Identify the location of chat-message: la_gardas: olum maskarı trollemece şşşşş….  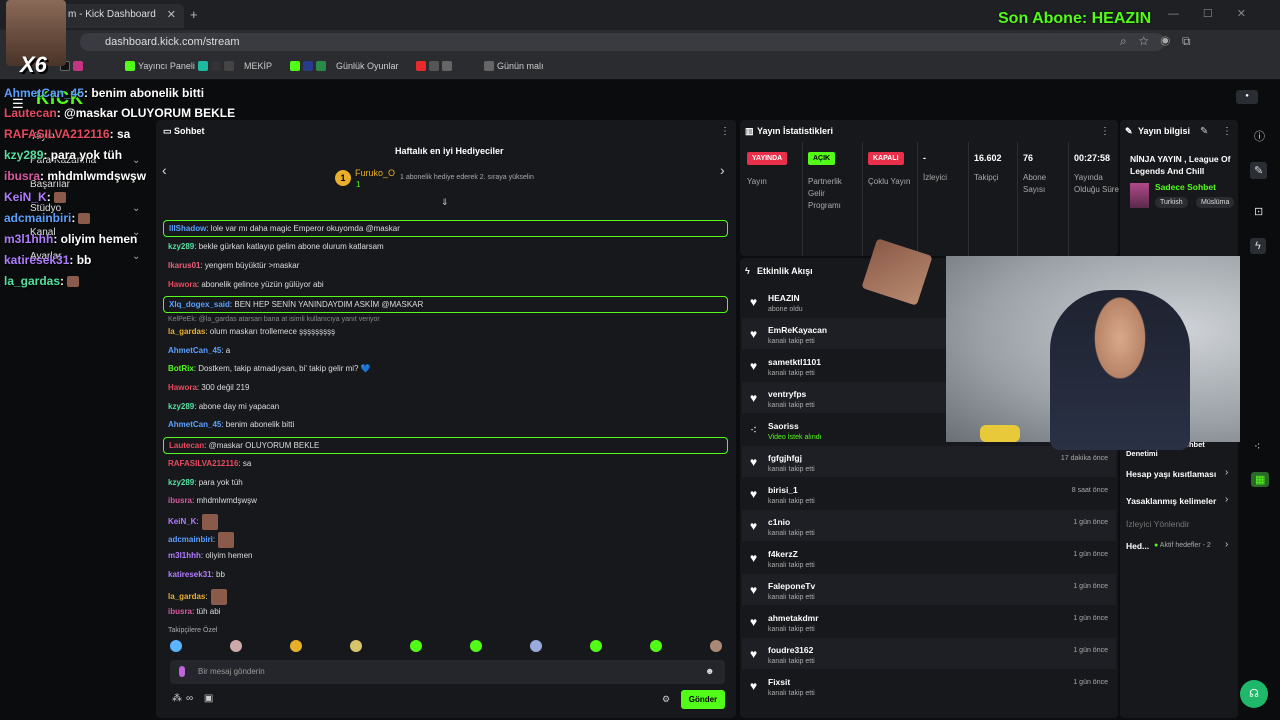
(251, 331).